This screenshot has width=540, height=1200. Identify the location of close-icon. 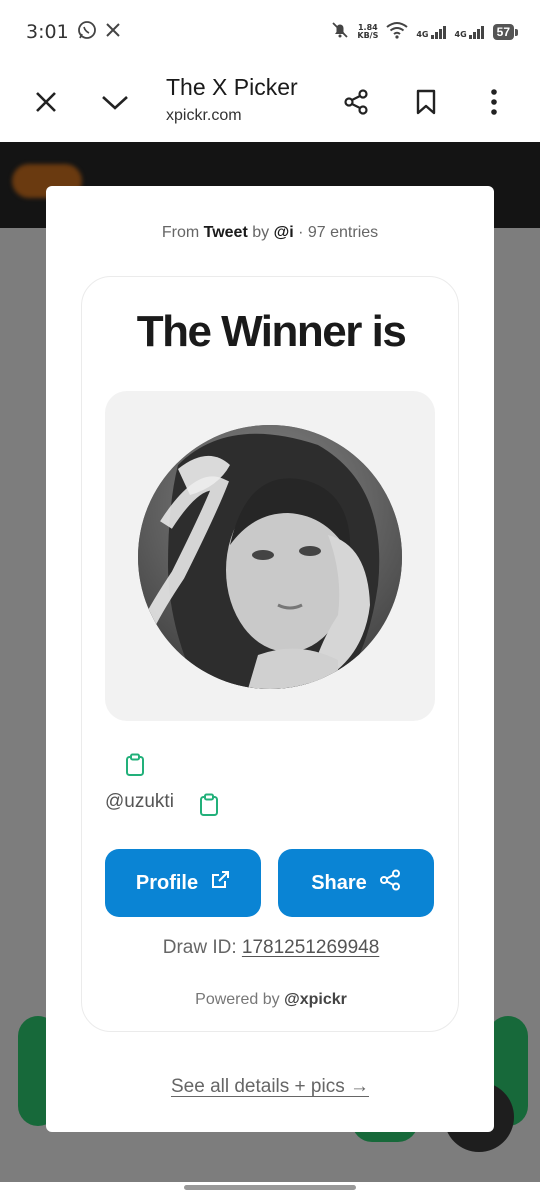
(46, 102).